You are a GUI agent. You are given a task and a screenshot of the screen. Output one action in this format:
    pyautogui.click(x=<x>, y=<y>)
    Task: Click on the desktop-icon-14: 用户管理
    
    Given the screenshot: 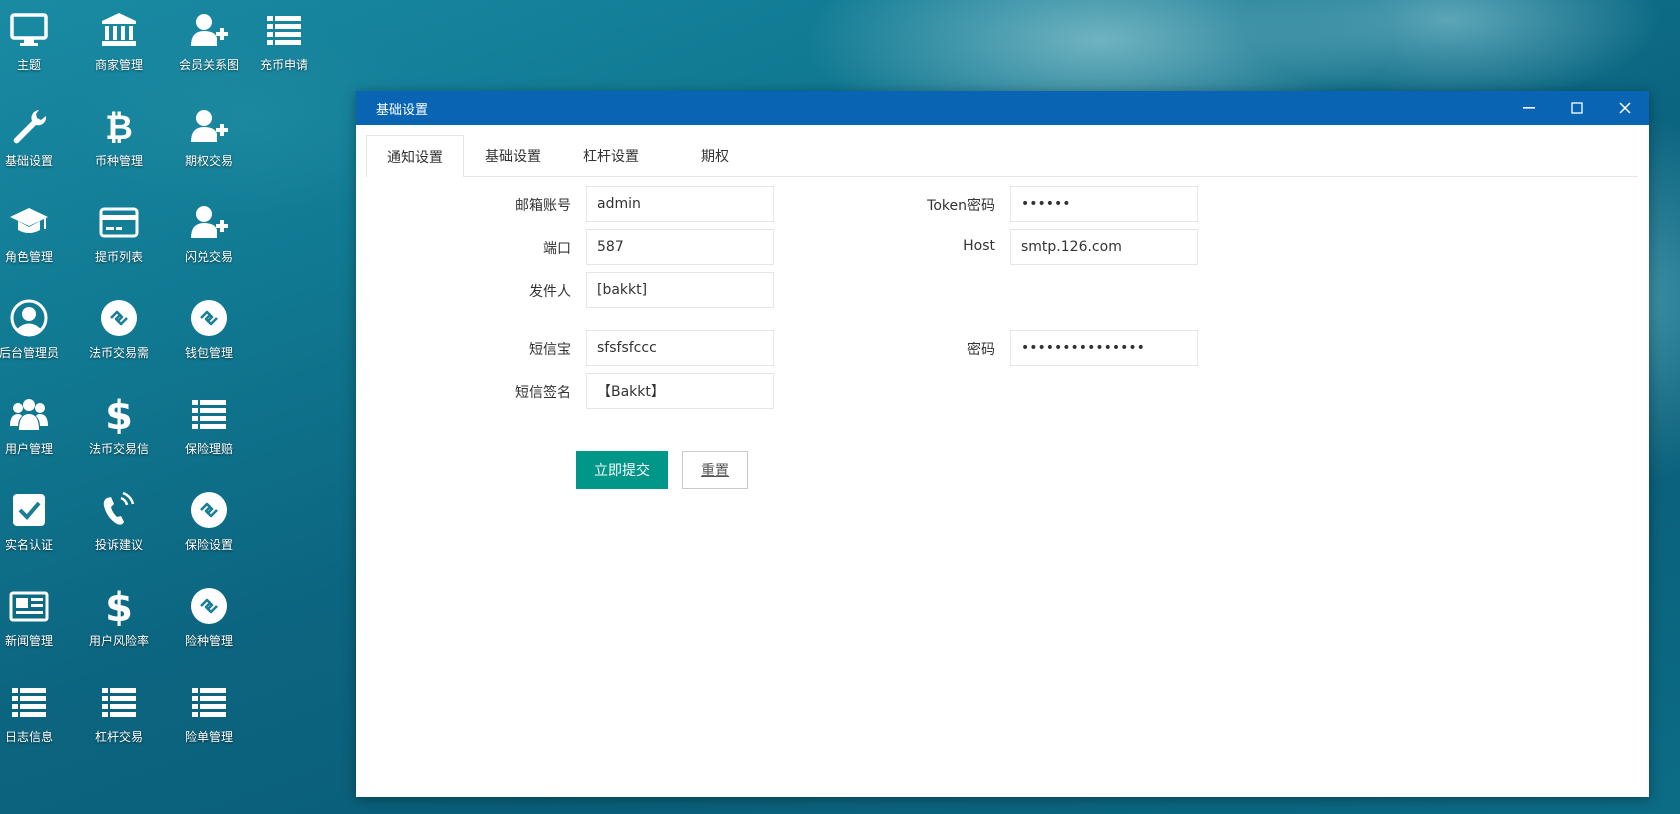 What is the action you would take?
    pyautogui.click(x=35, y=424)
    